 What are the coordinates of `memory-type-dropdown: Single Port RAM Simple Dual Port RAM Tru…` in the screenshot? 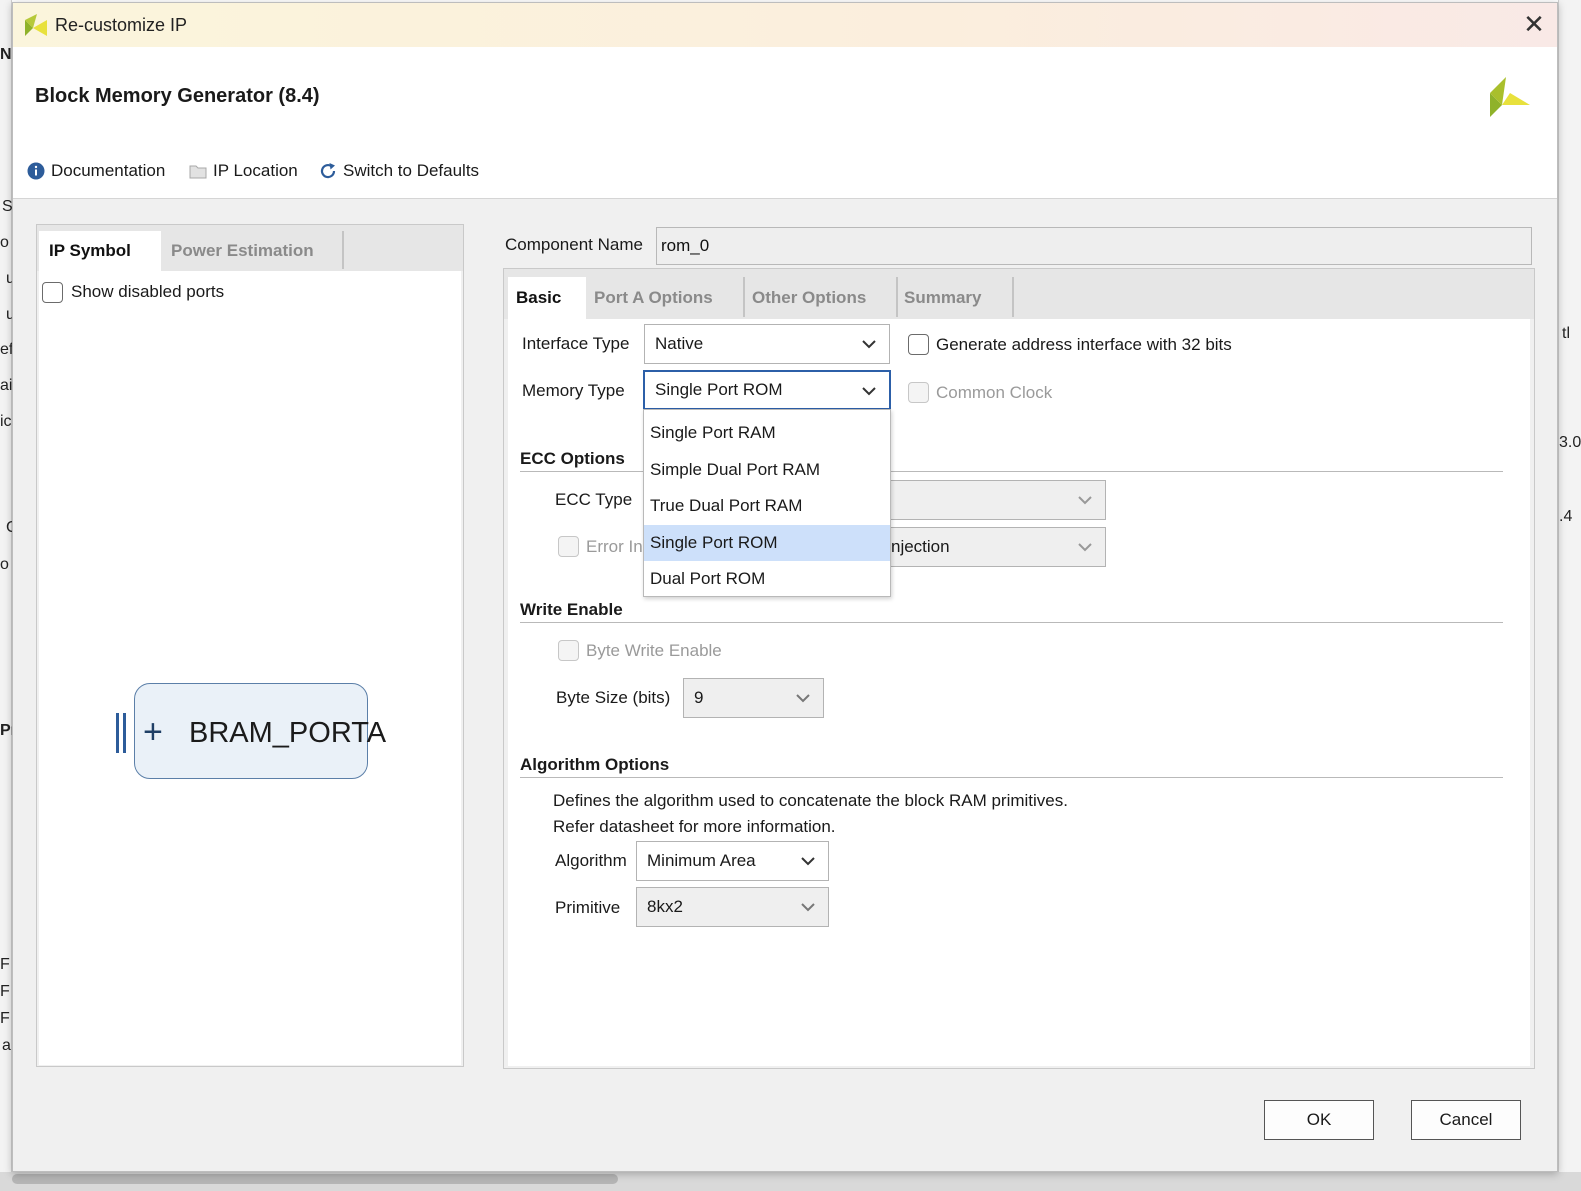 It's located at (767, 503).